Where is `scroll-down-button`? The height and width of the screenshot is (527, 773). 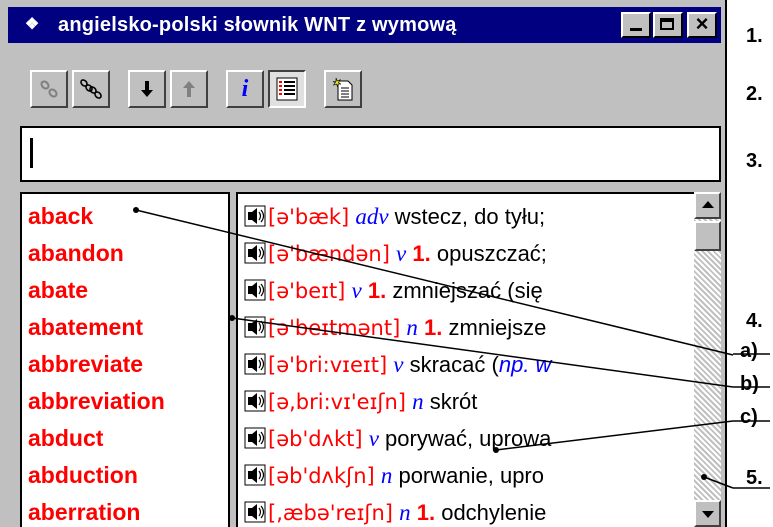
scroll-down-button is located at coordinates (707, 513).